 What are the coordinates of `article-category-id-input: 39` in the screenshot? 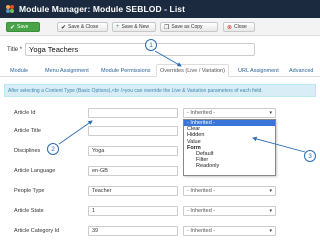 It's located at (133, 231).